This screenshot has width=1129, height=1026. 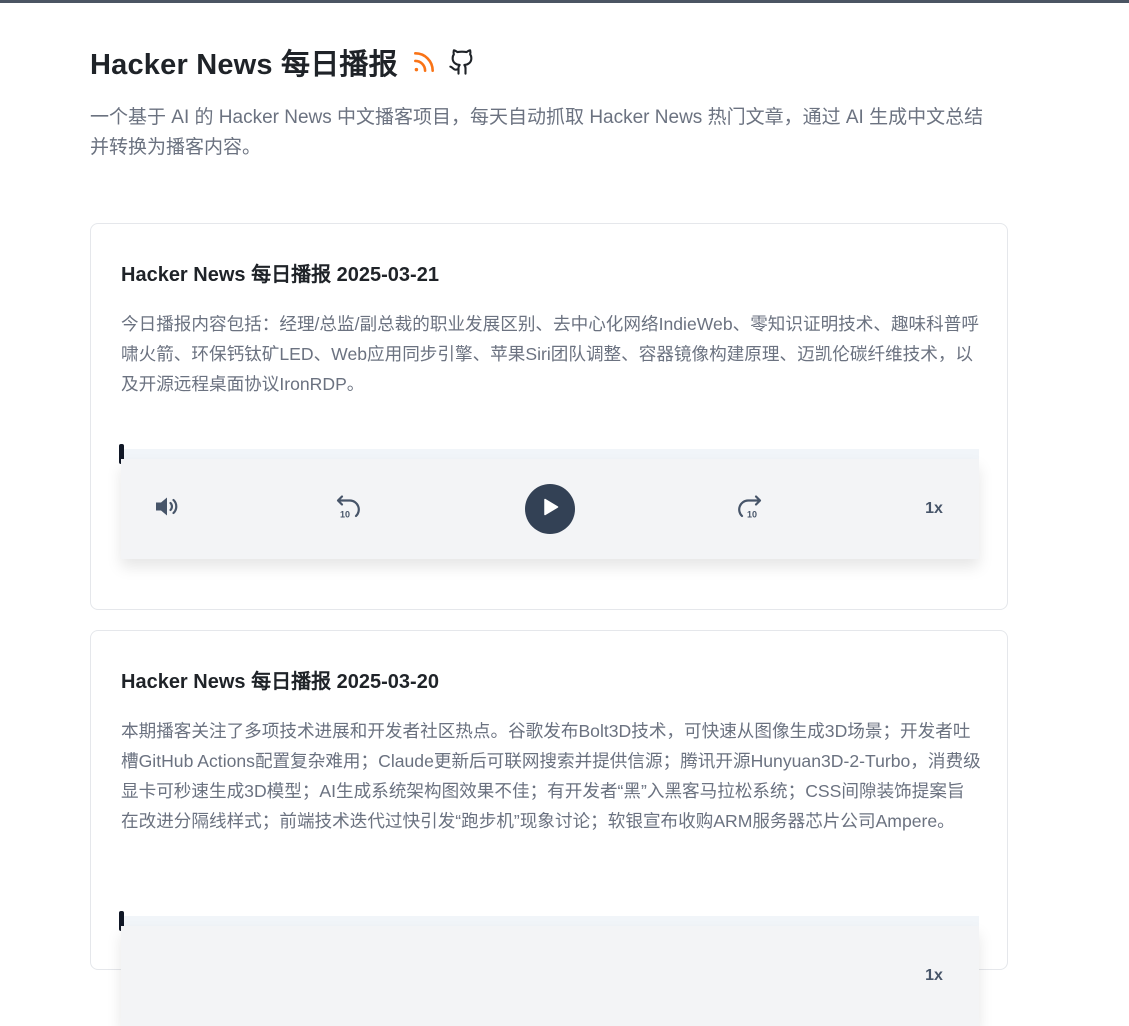 I want to click on volume-button, so click(x=167, y=509).